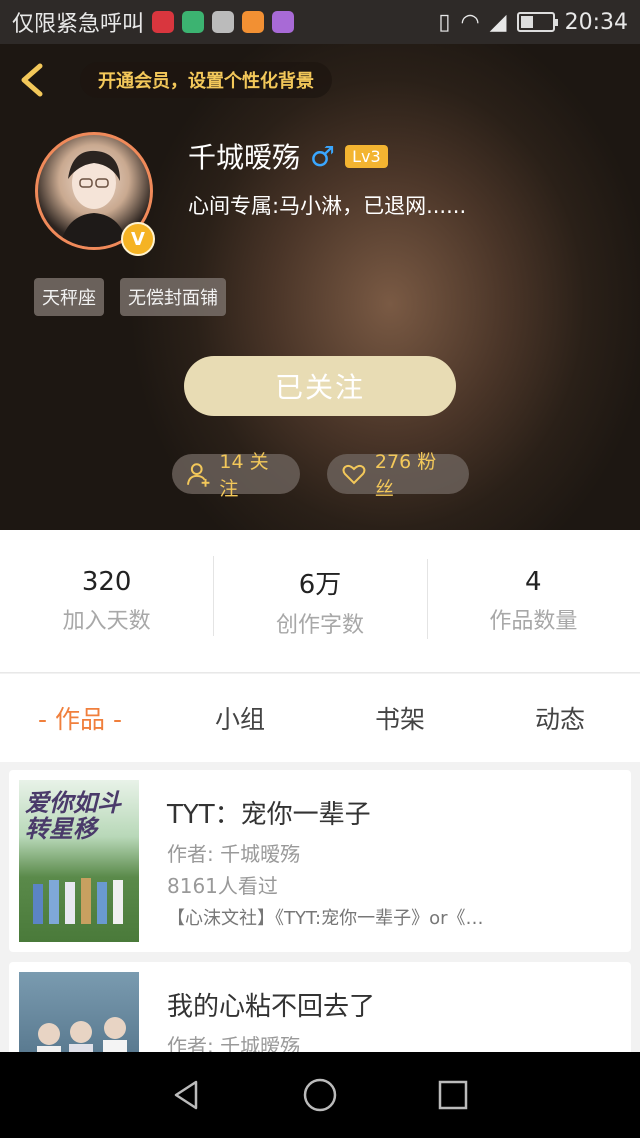 The height and width of the screenshot is (1138, 640). What do you see at coordinates (271, 1004) in the screenshot?
I see `book-title: 我的心粘不回去了` at bounding box center [271, 1004].